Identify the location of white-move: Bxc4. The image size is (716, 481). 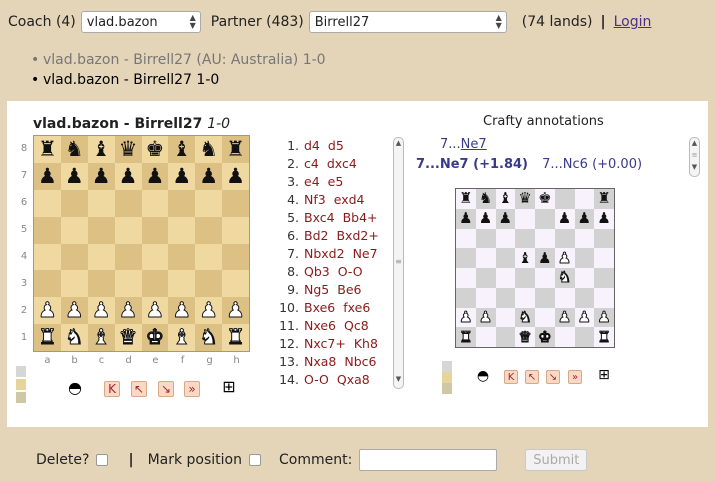
(319, 217).